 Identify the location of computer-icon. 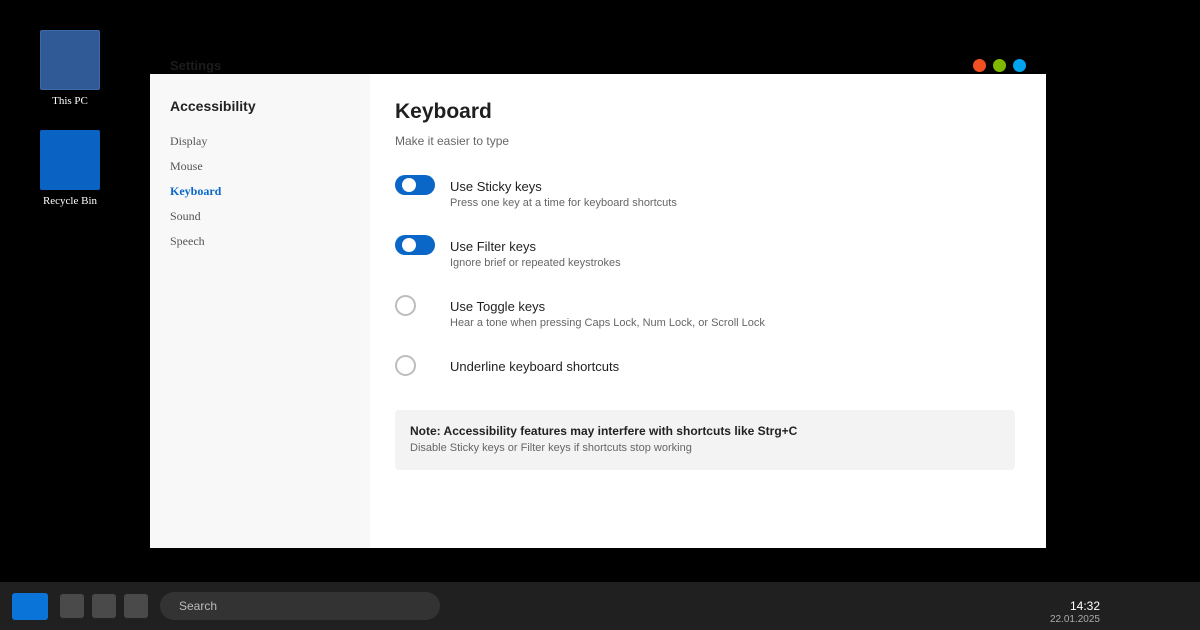
(70, 60).